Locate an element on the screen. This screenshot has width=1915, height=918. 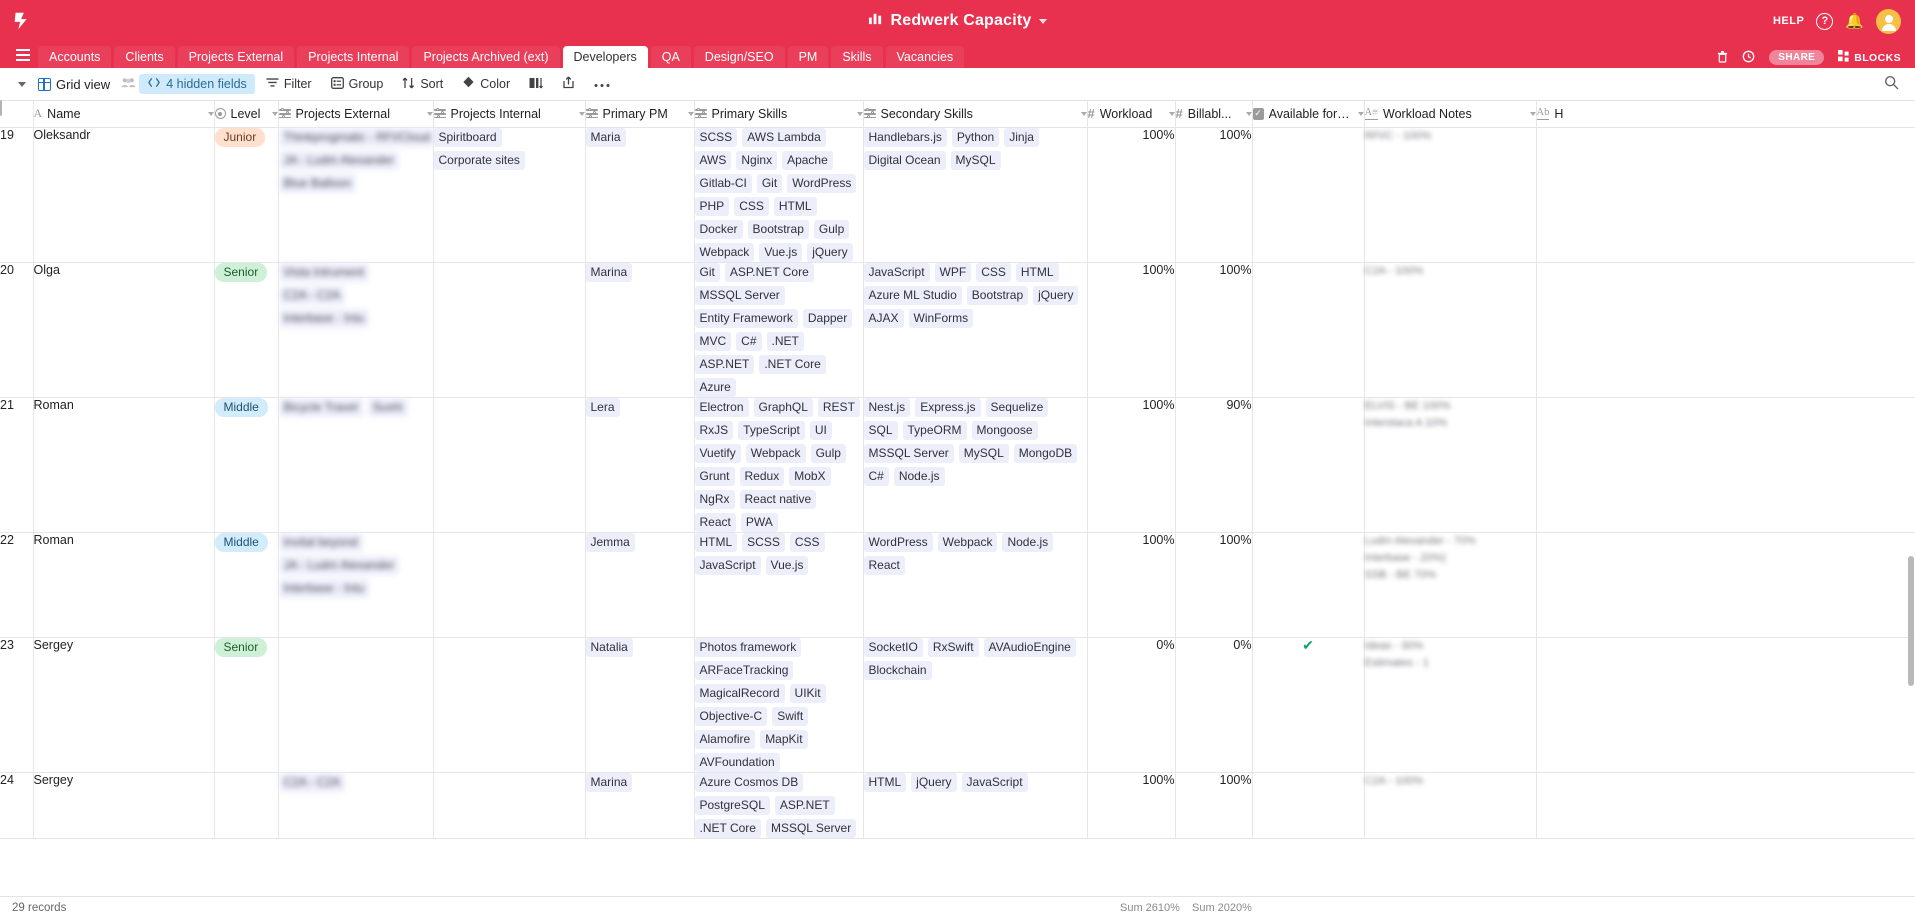
cell-name: Oleksandr is located at coordinates (124, 195).